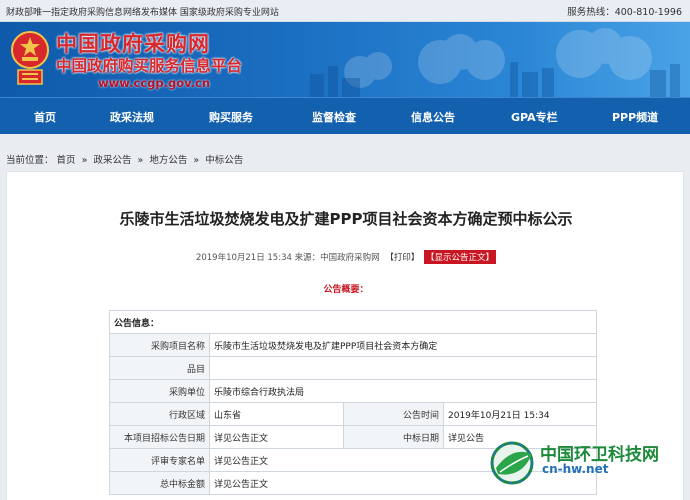 The width and height of the screenshot is (690, 500). I want to click on field-label: 公告时间, so click(393, 414).